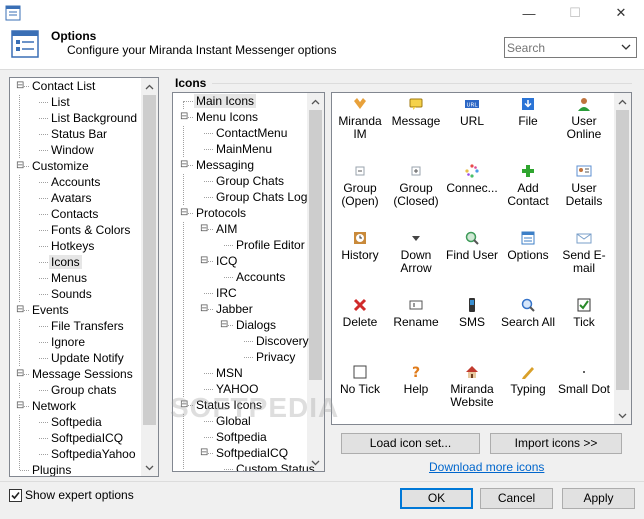 This screenshot has height=519, width=644. I want to click on tree-item: ⊟ Dialogs, so click(249, 325).